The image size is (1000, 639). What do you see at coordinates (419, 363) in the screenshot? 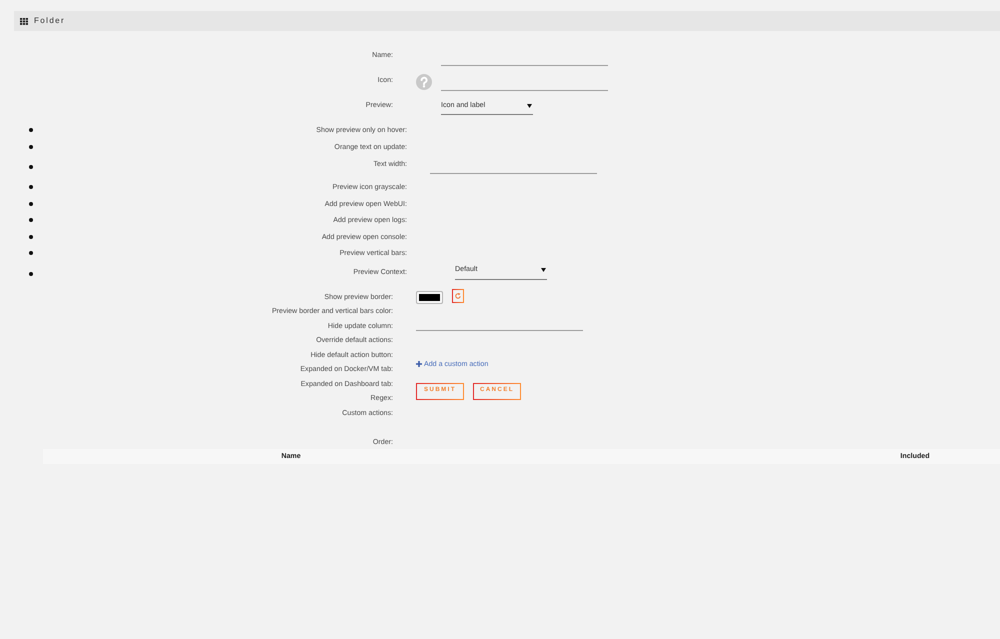
I see `plus-icon` at bounding box center [419, 363].